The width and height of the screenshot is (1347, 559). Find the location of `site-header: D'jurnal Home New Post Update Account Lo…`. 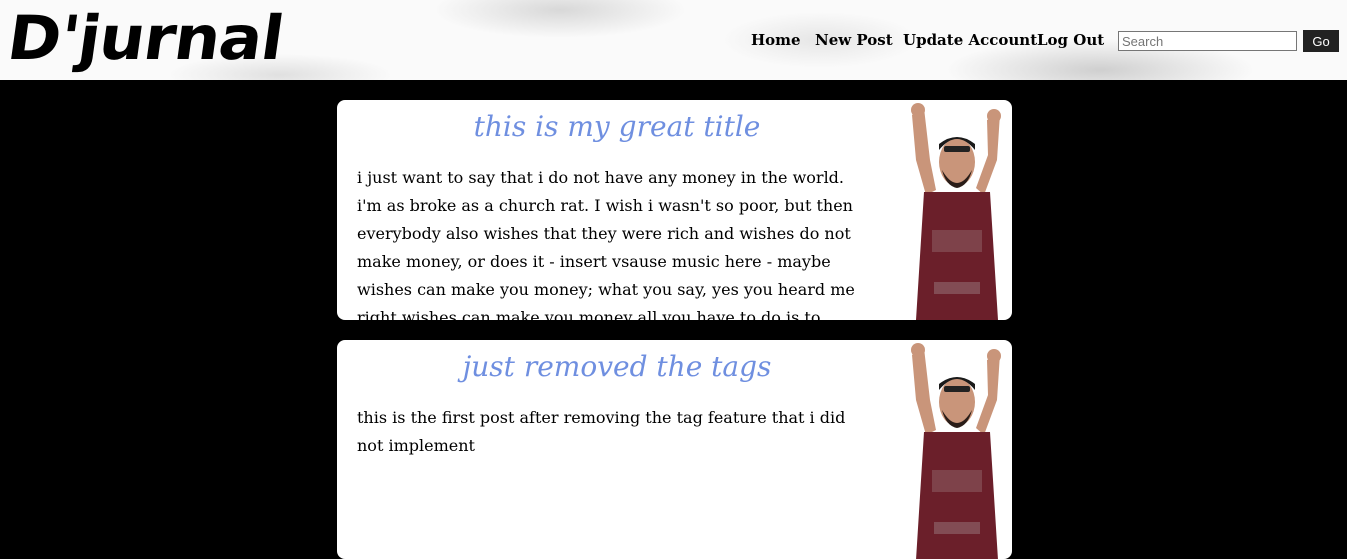

site-header: D'jurnal Home New Post Update Account Lo… is located at coordinates (673, 40).